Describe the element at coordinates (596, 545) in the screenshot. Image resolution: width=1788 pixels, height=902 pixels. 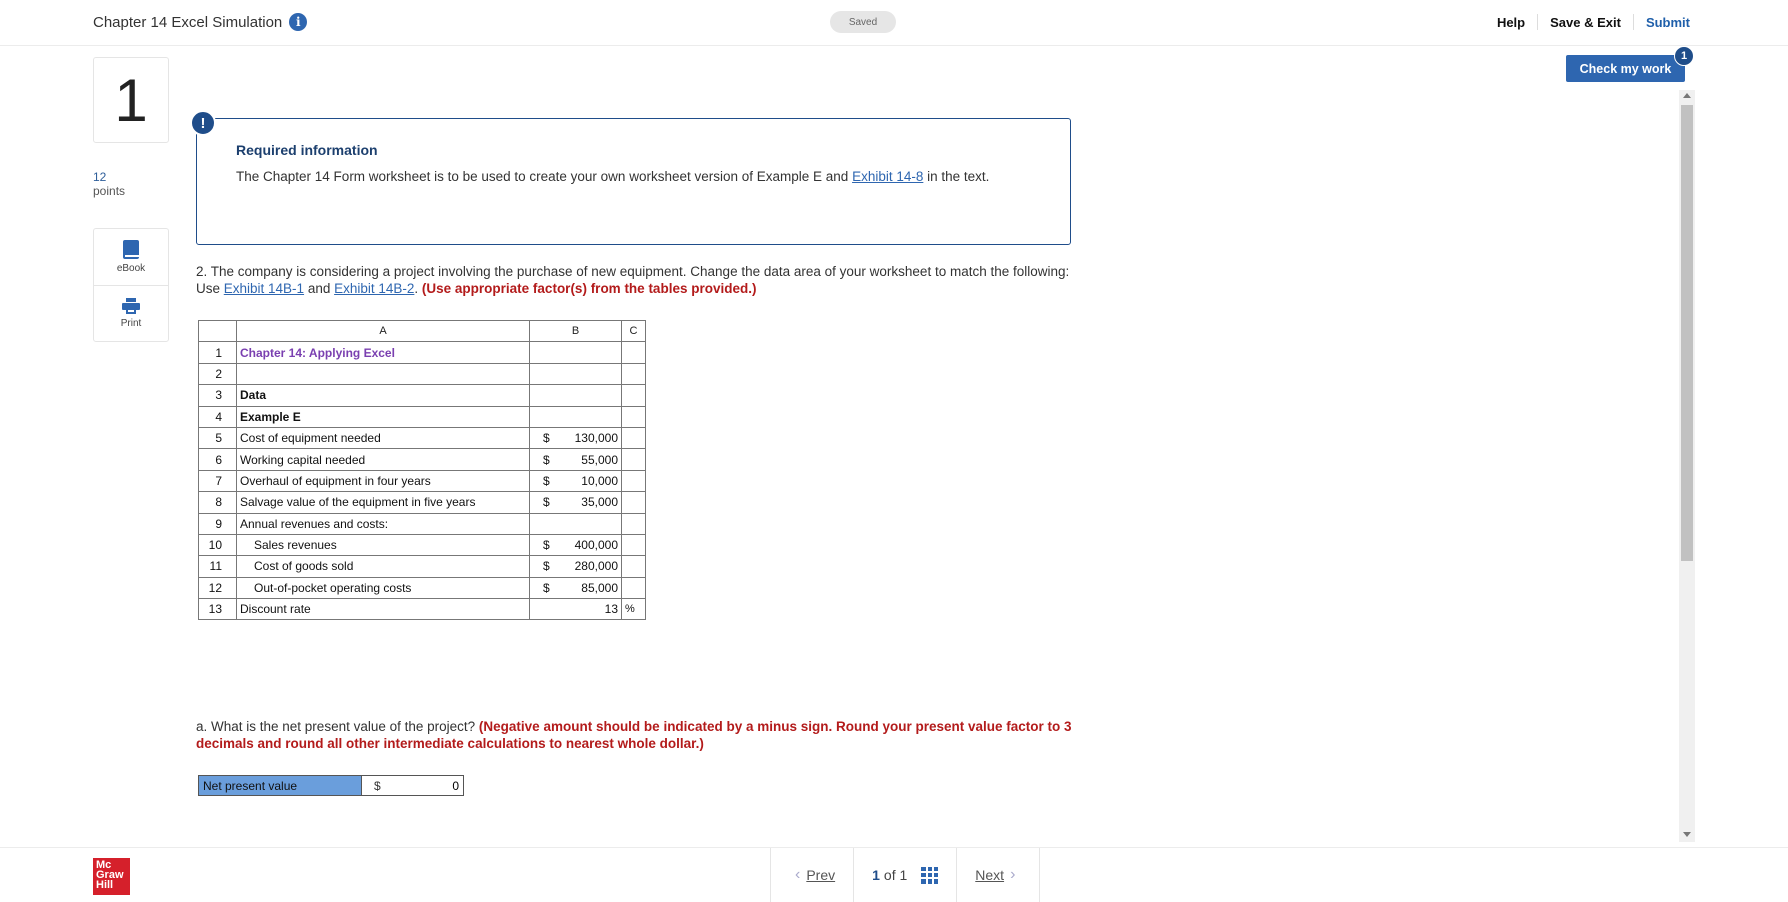
I see `cell-value: 400,000` at that location.